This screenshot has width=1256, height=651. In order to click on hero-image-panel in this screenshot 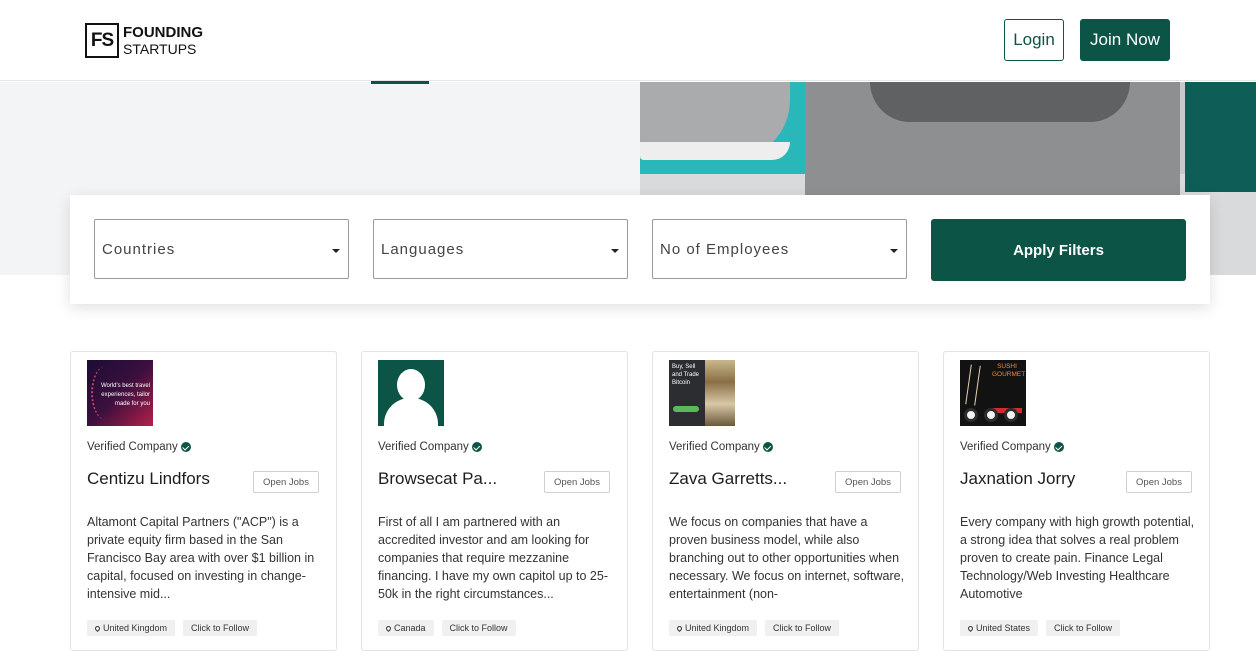, I will do `click(1220, 137)`.